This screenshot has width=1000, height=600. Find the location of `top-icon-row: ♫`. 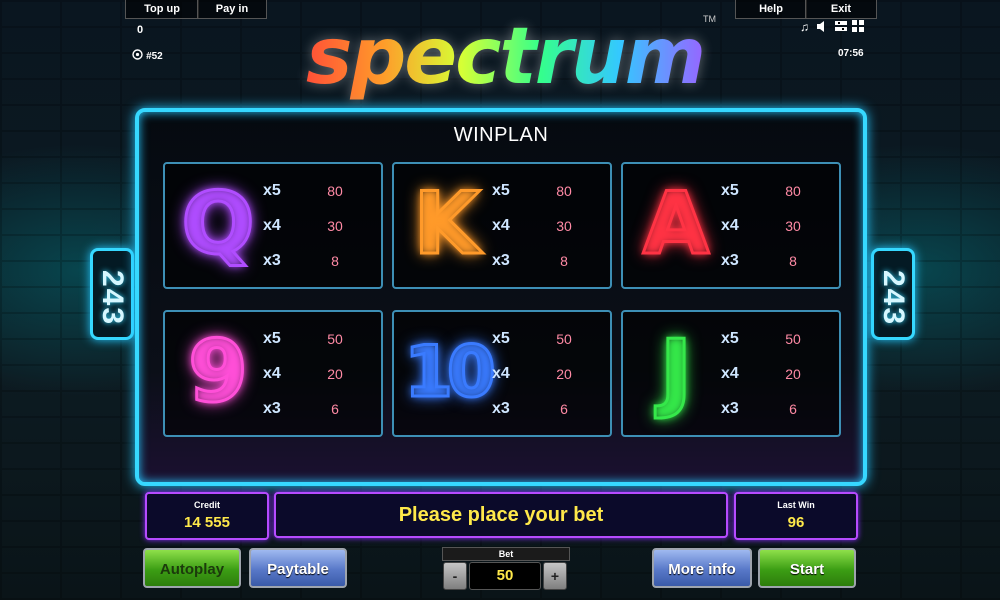

top-icon-row: ♫ is located at coordinates (835, 27).